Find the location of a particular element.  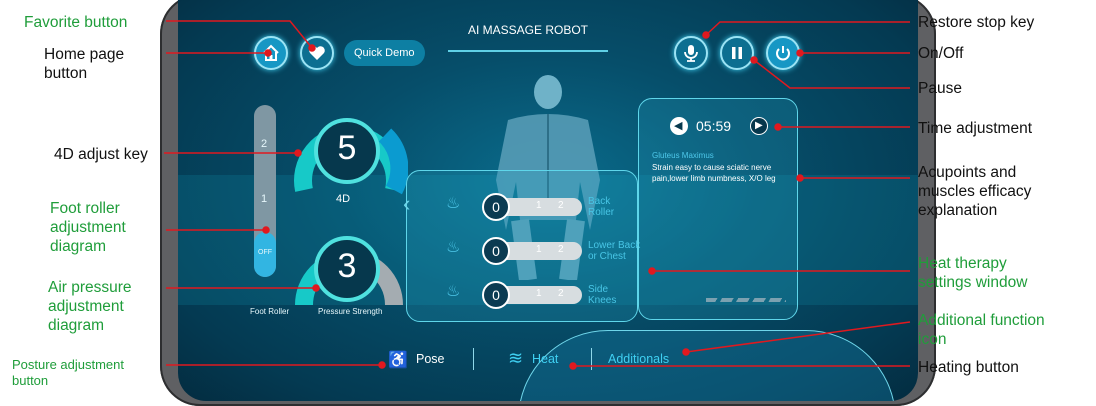

callout-pause: Pause is located at coordinates (940, 88).